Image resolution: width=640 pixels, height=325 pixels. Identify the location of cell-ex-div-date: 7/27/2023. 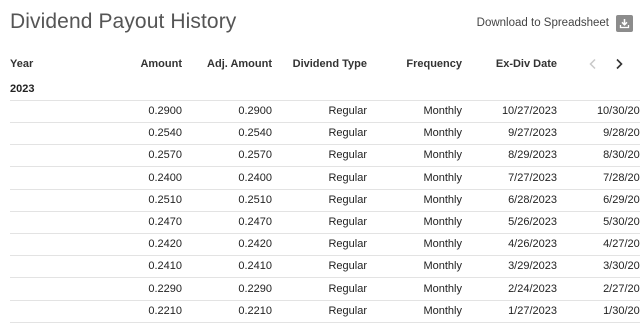
(532, 177).